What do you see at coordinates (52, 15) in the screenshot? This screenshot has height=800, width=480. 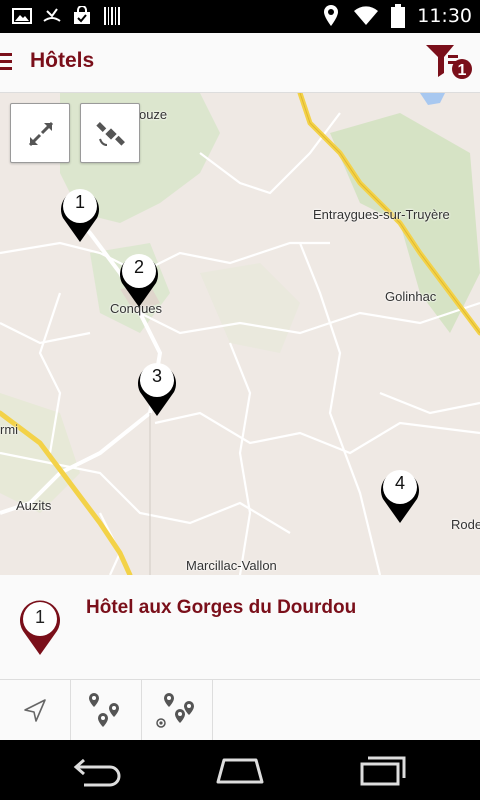 I see `missed-call-icon` at bounding box center [52, 15].